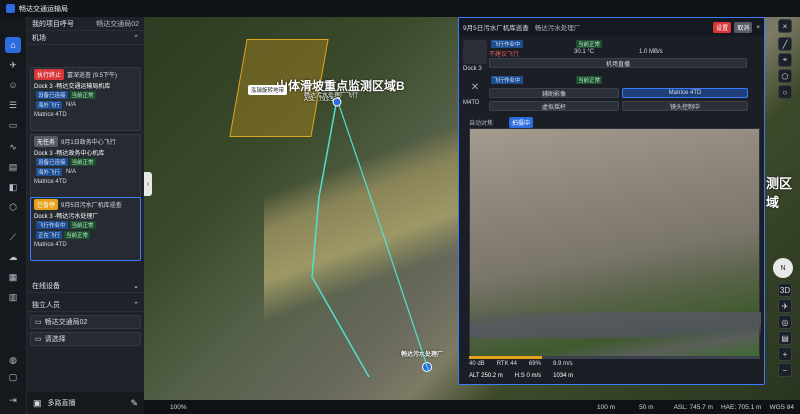 This screenshot has width=800, height=414. I want to click on hspeed-value: H.S 0 m/s, so click(528, 376).